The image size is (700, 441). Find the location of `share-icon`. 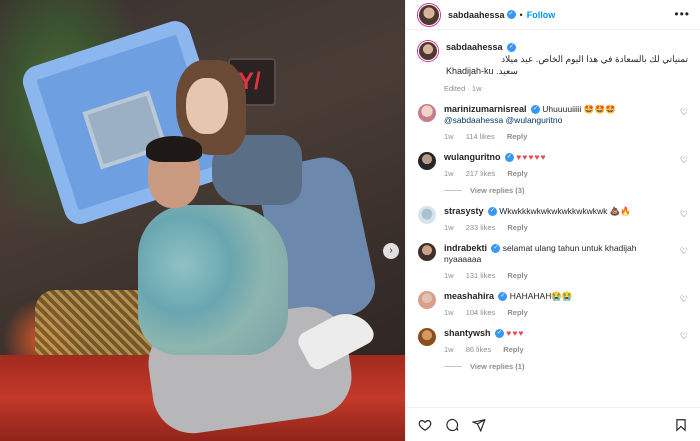

share-icon is located at coordinates (479, 425).